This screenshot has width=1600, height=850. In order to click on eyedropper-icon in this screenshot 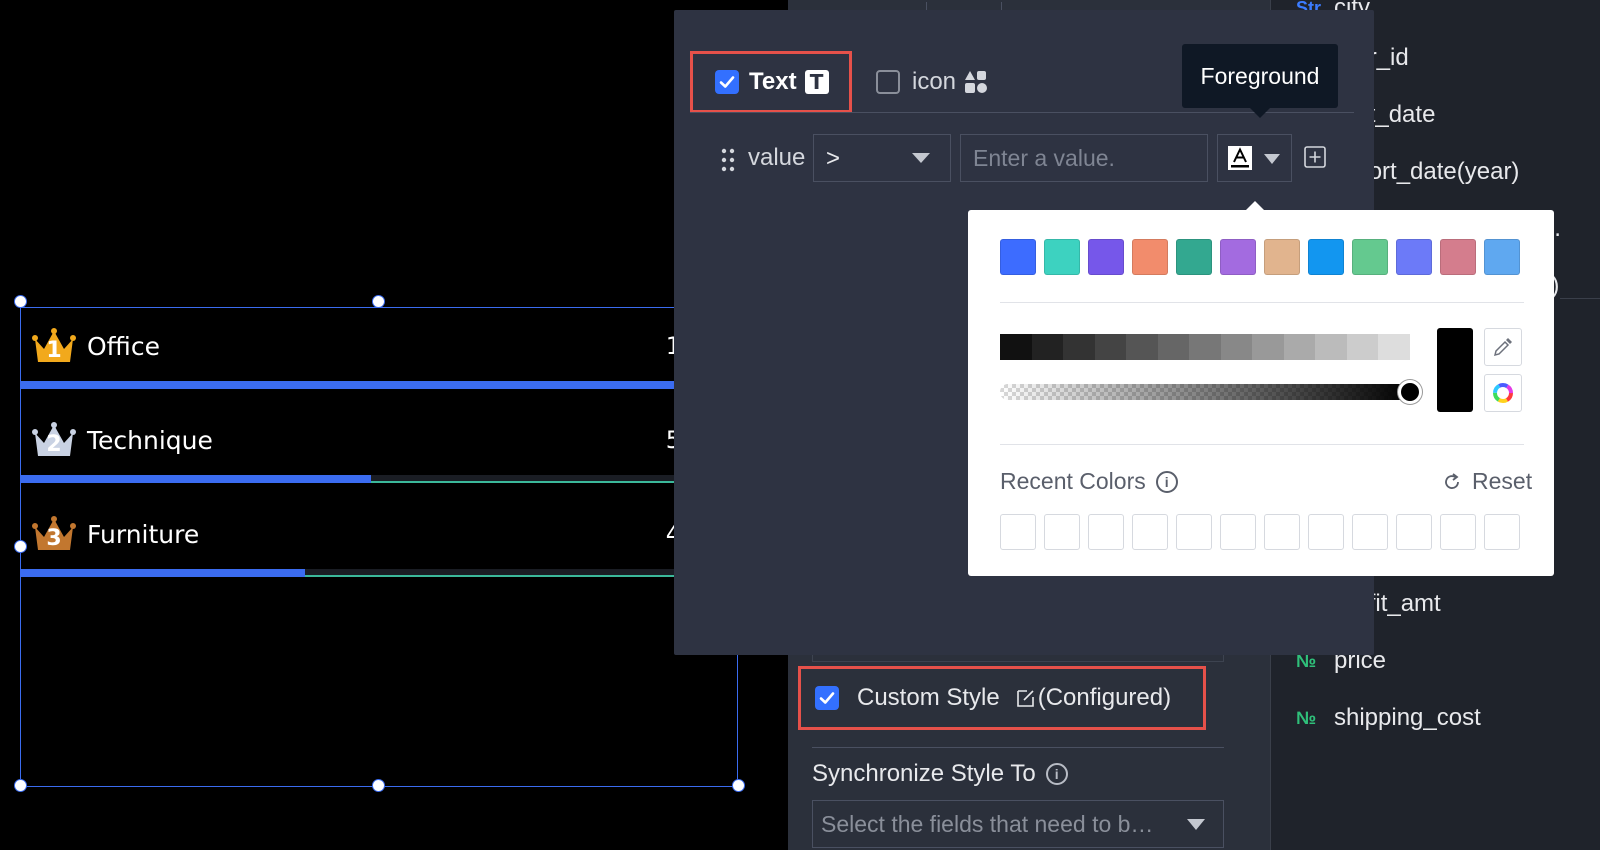, I will do `click(1502, 347)`.